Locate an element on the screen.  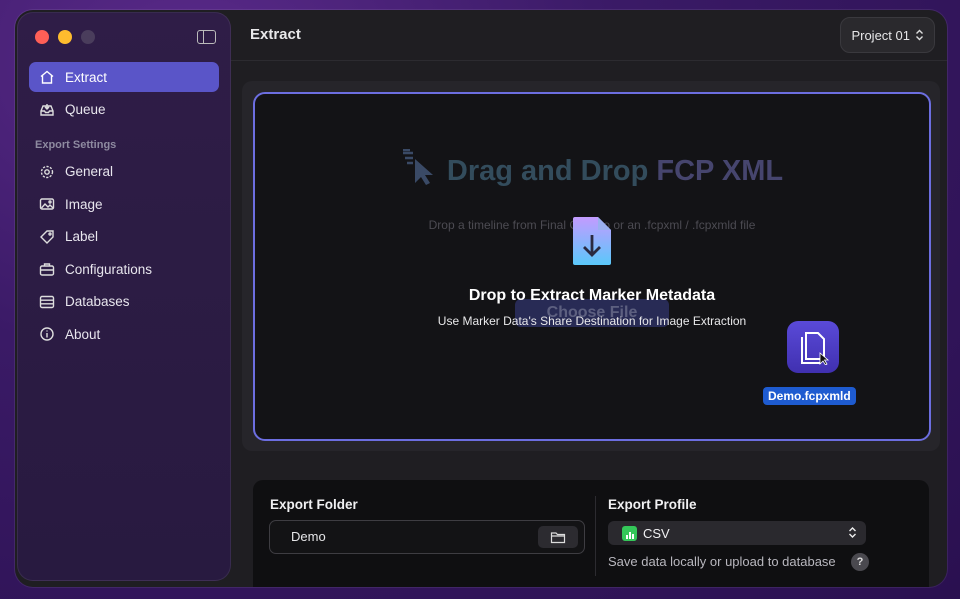
page-title: Extract is located at coordinates (275, 34).